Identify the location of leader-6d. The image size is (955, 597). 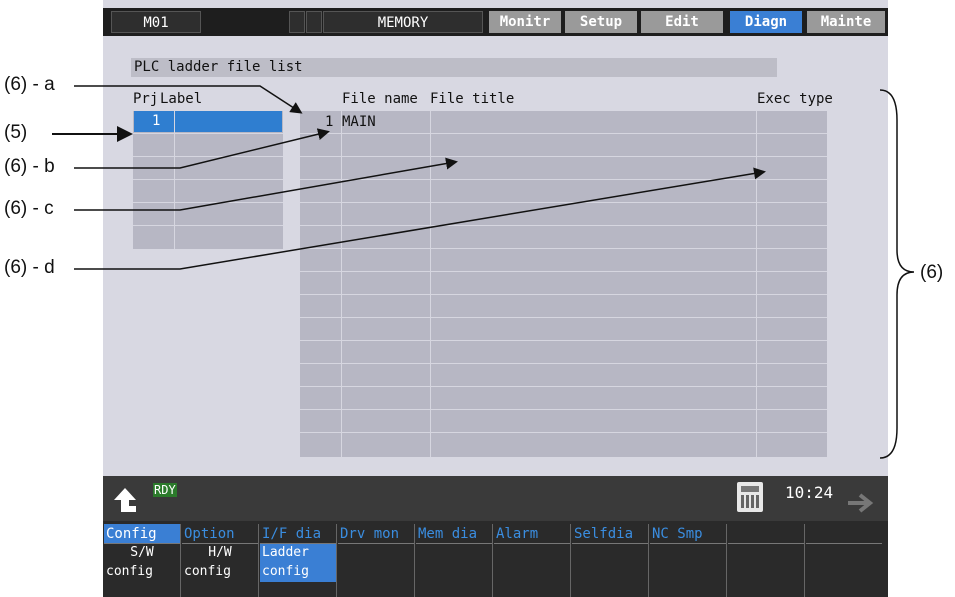
(420, 218).